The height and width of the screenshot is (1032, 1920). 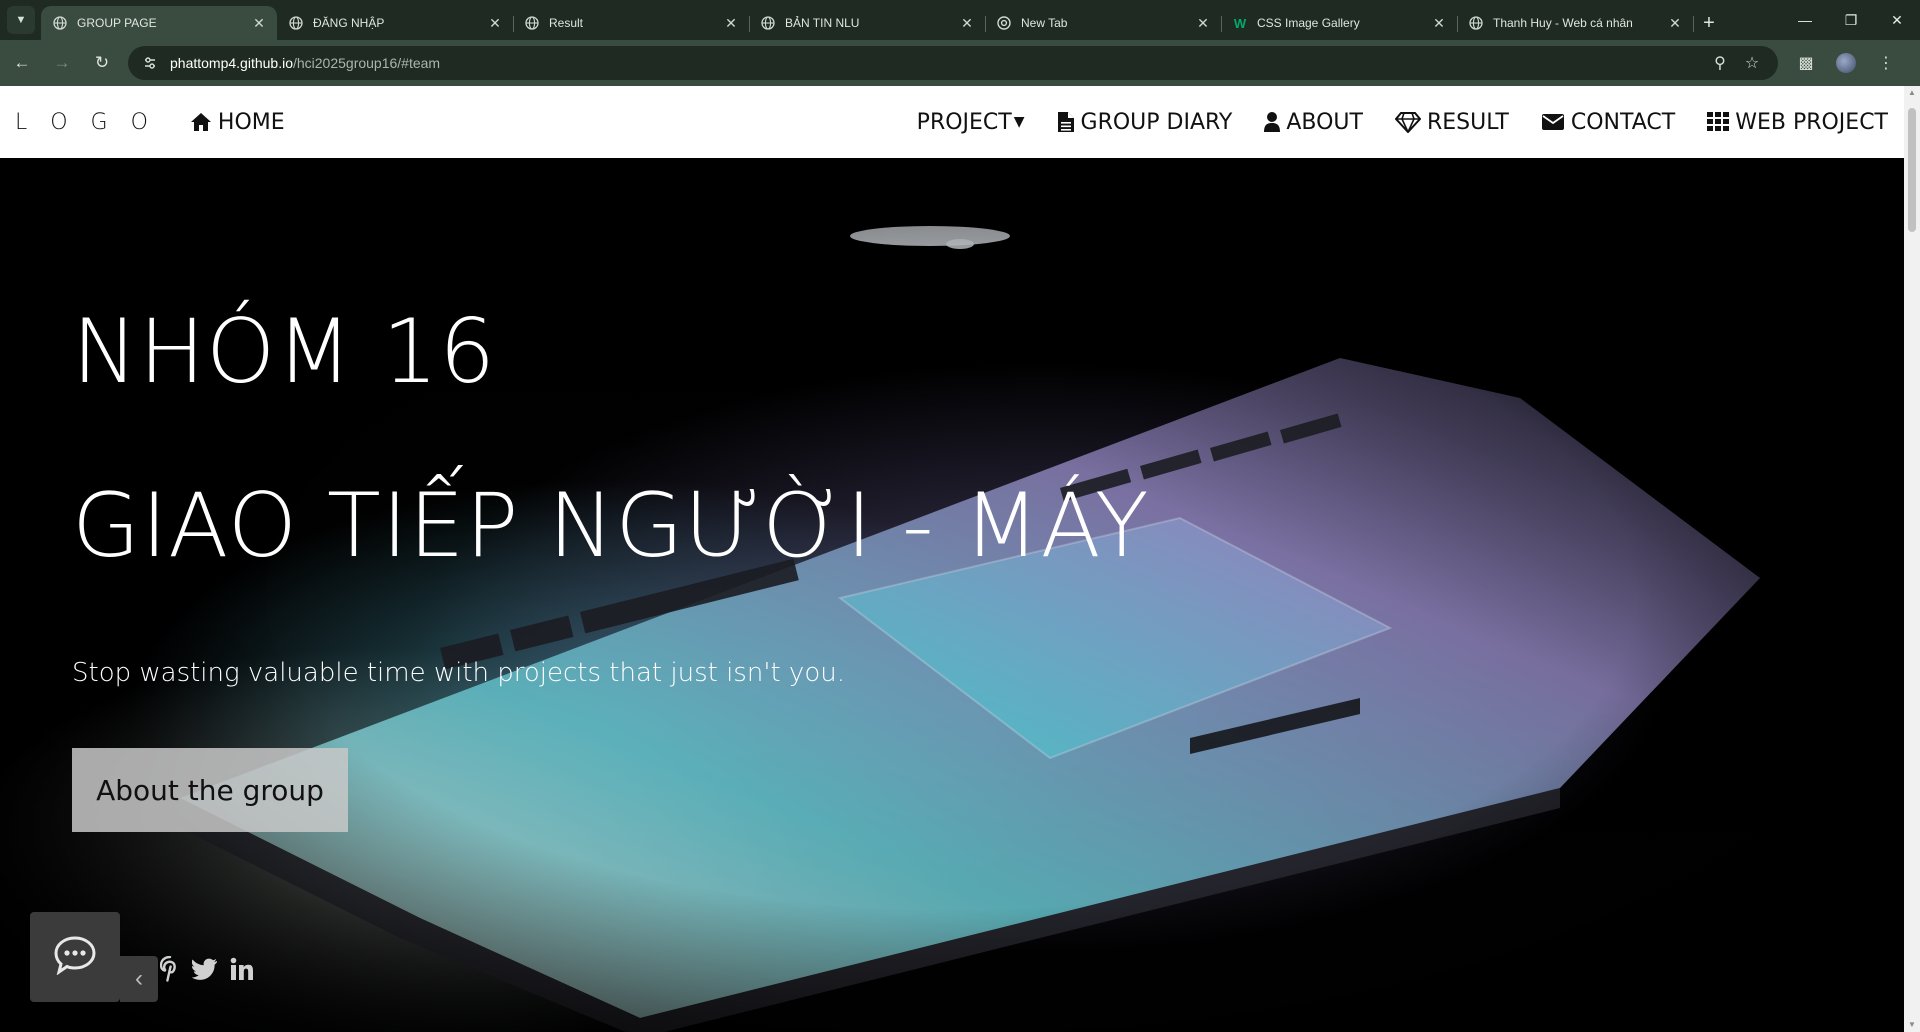 I want to click on document-icon, so click(x=1066, y=122).